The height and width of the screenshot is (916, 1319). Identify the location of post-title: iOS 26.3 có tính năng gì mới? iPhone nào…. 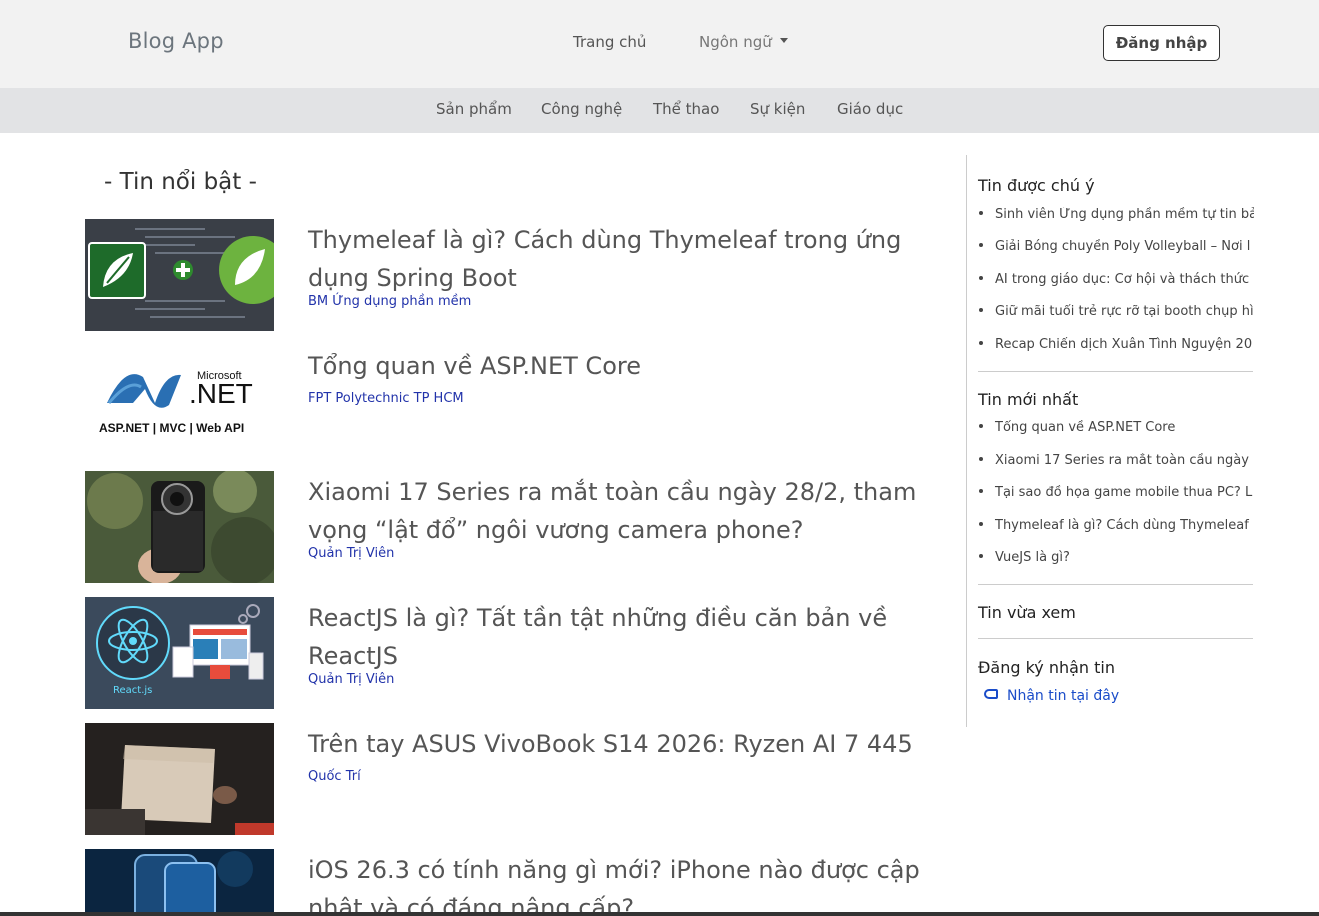
(621, 881).